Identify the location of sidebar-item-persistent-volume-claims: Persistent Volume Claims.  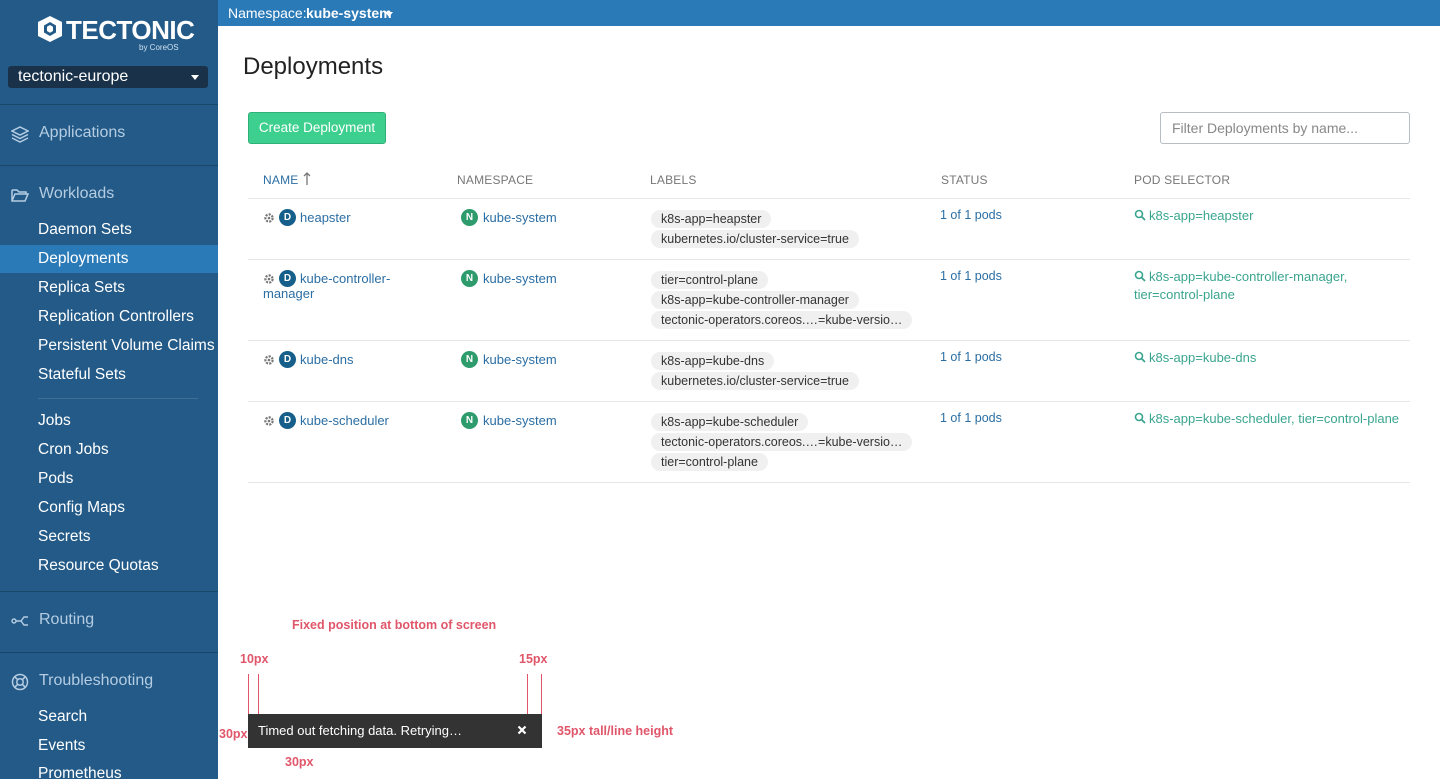
(109, 346).